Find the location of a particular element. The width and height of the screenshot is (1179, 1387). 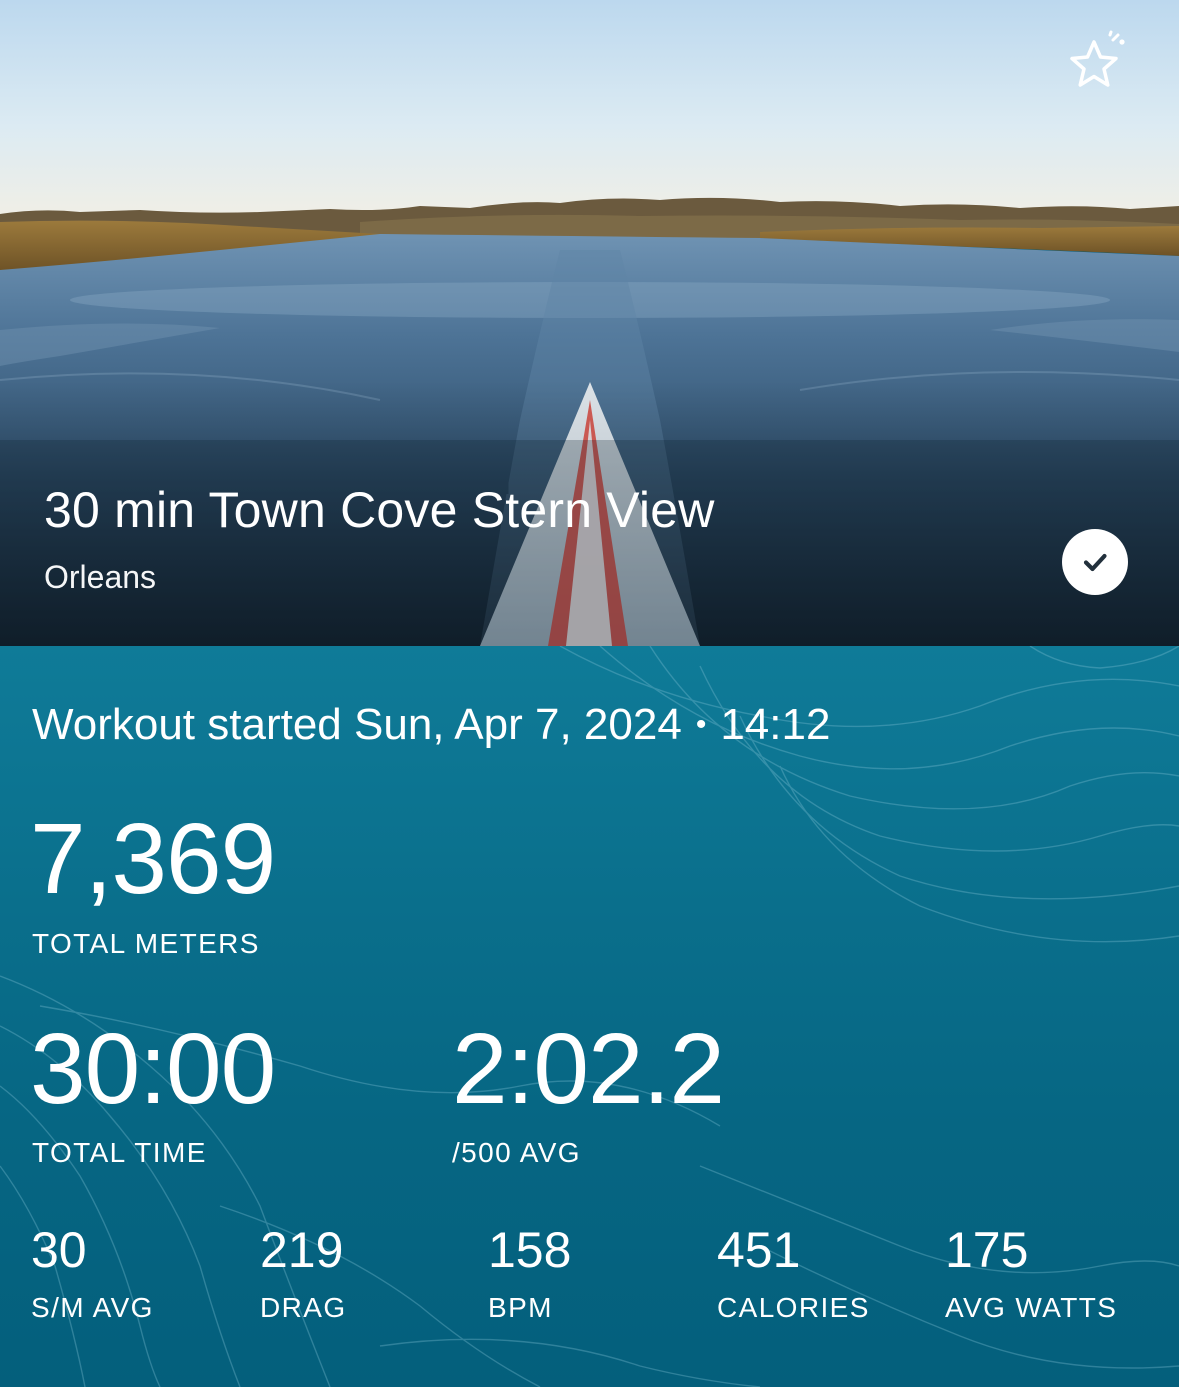

completed-badge is located at coordinates (1095, 562).